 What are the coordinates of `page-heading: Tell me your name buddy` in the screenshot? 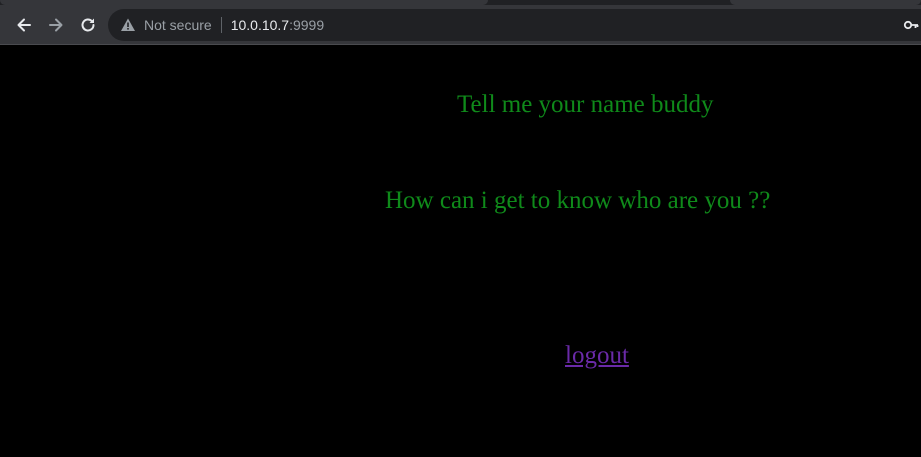 It's located at (585, 104).